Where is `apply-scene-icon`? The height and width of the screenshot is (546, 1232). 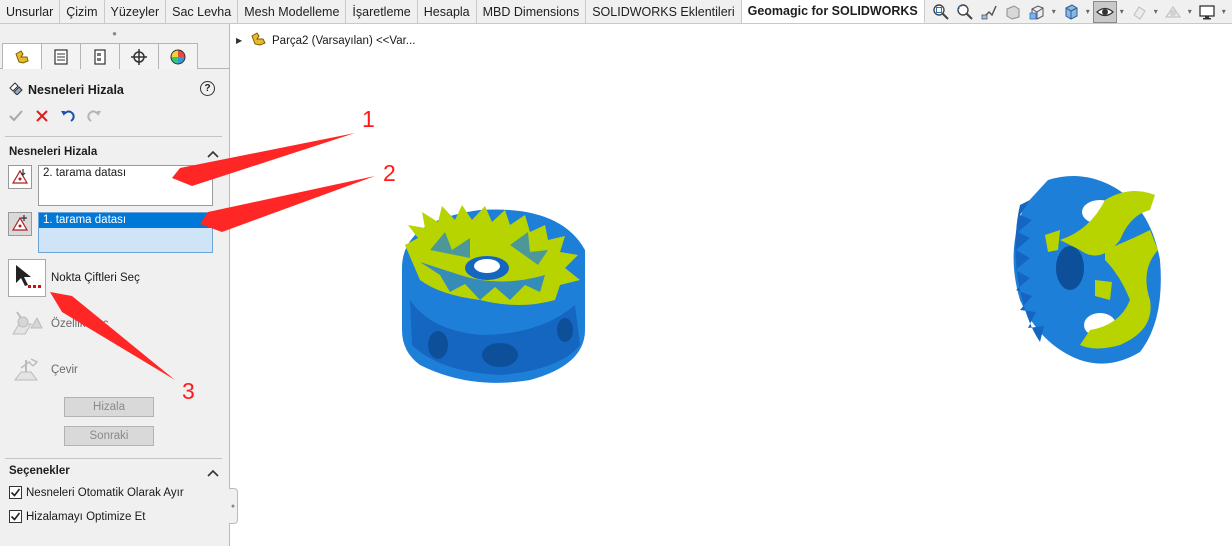 apply-scene-icon is located at coordinates (1173, 12).